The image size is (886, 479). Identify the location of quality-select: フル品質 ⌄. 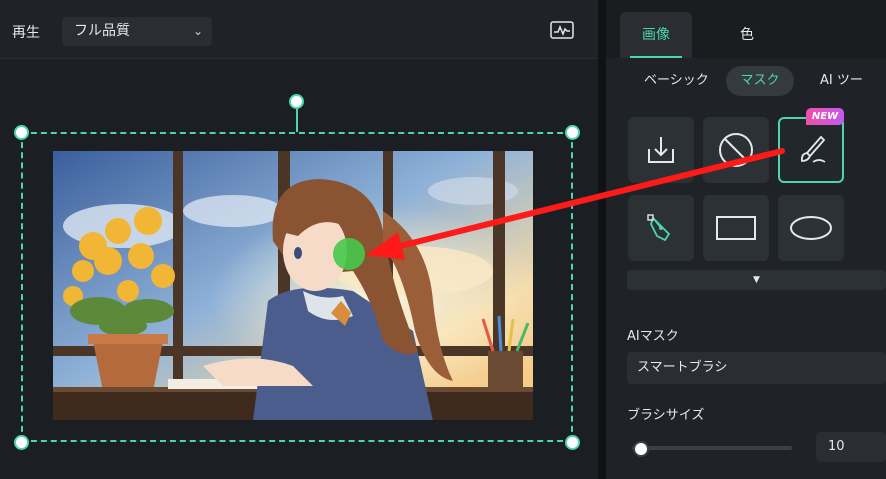
(137, 31).